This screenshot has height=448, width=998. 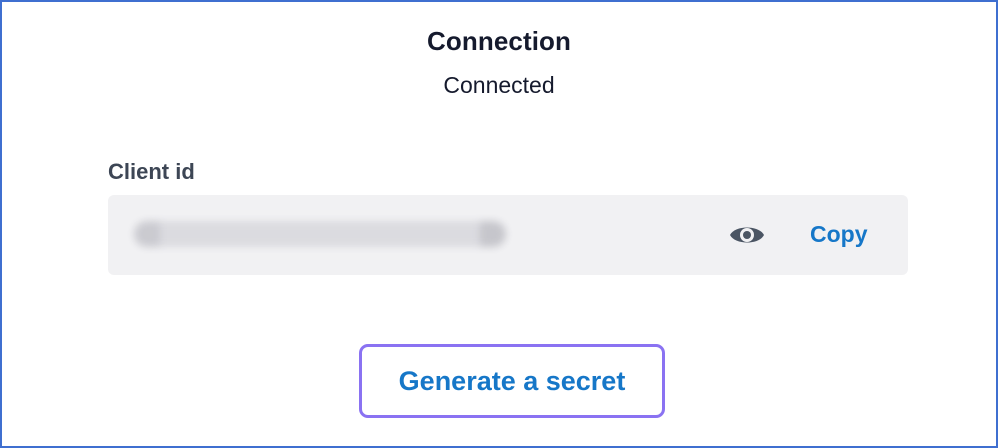 I want to click on client-id-label: Client id, so click(x=151, y=171).